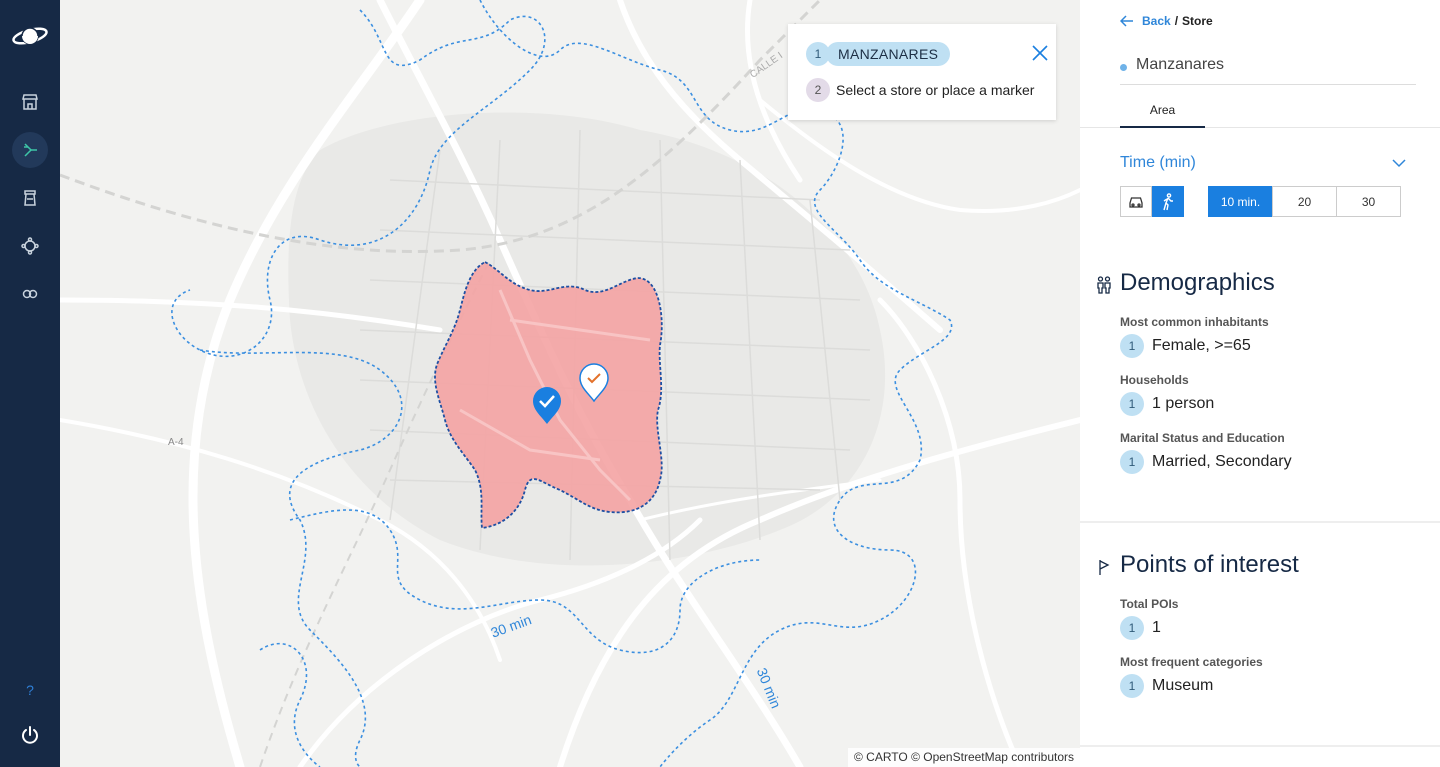 Image resolution: width=1440 pixels, height=767 pixels. What do you see at coordinates (1156, 627) in the screenshot?
I see `stat-value: 1` at bounding box center [1156, 627].